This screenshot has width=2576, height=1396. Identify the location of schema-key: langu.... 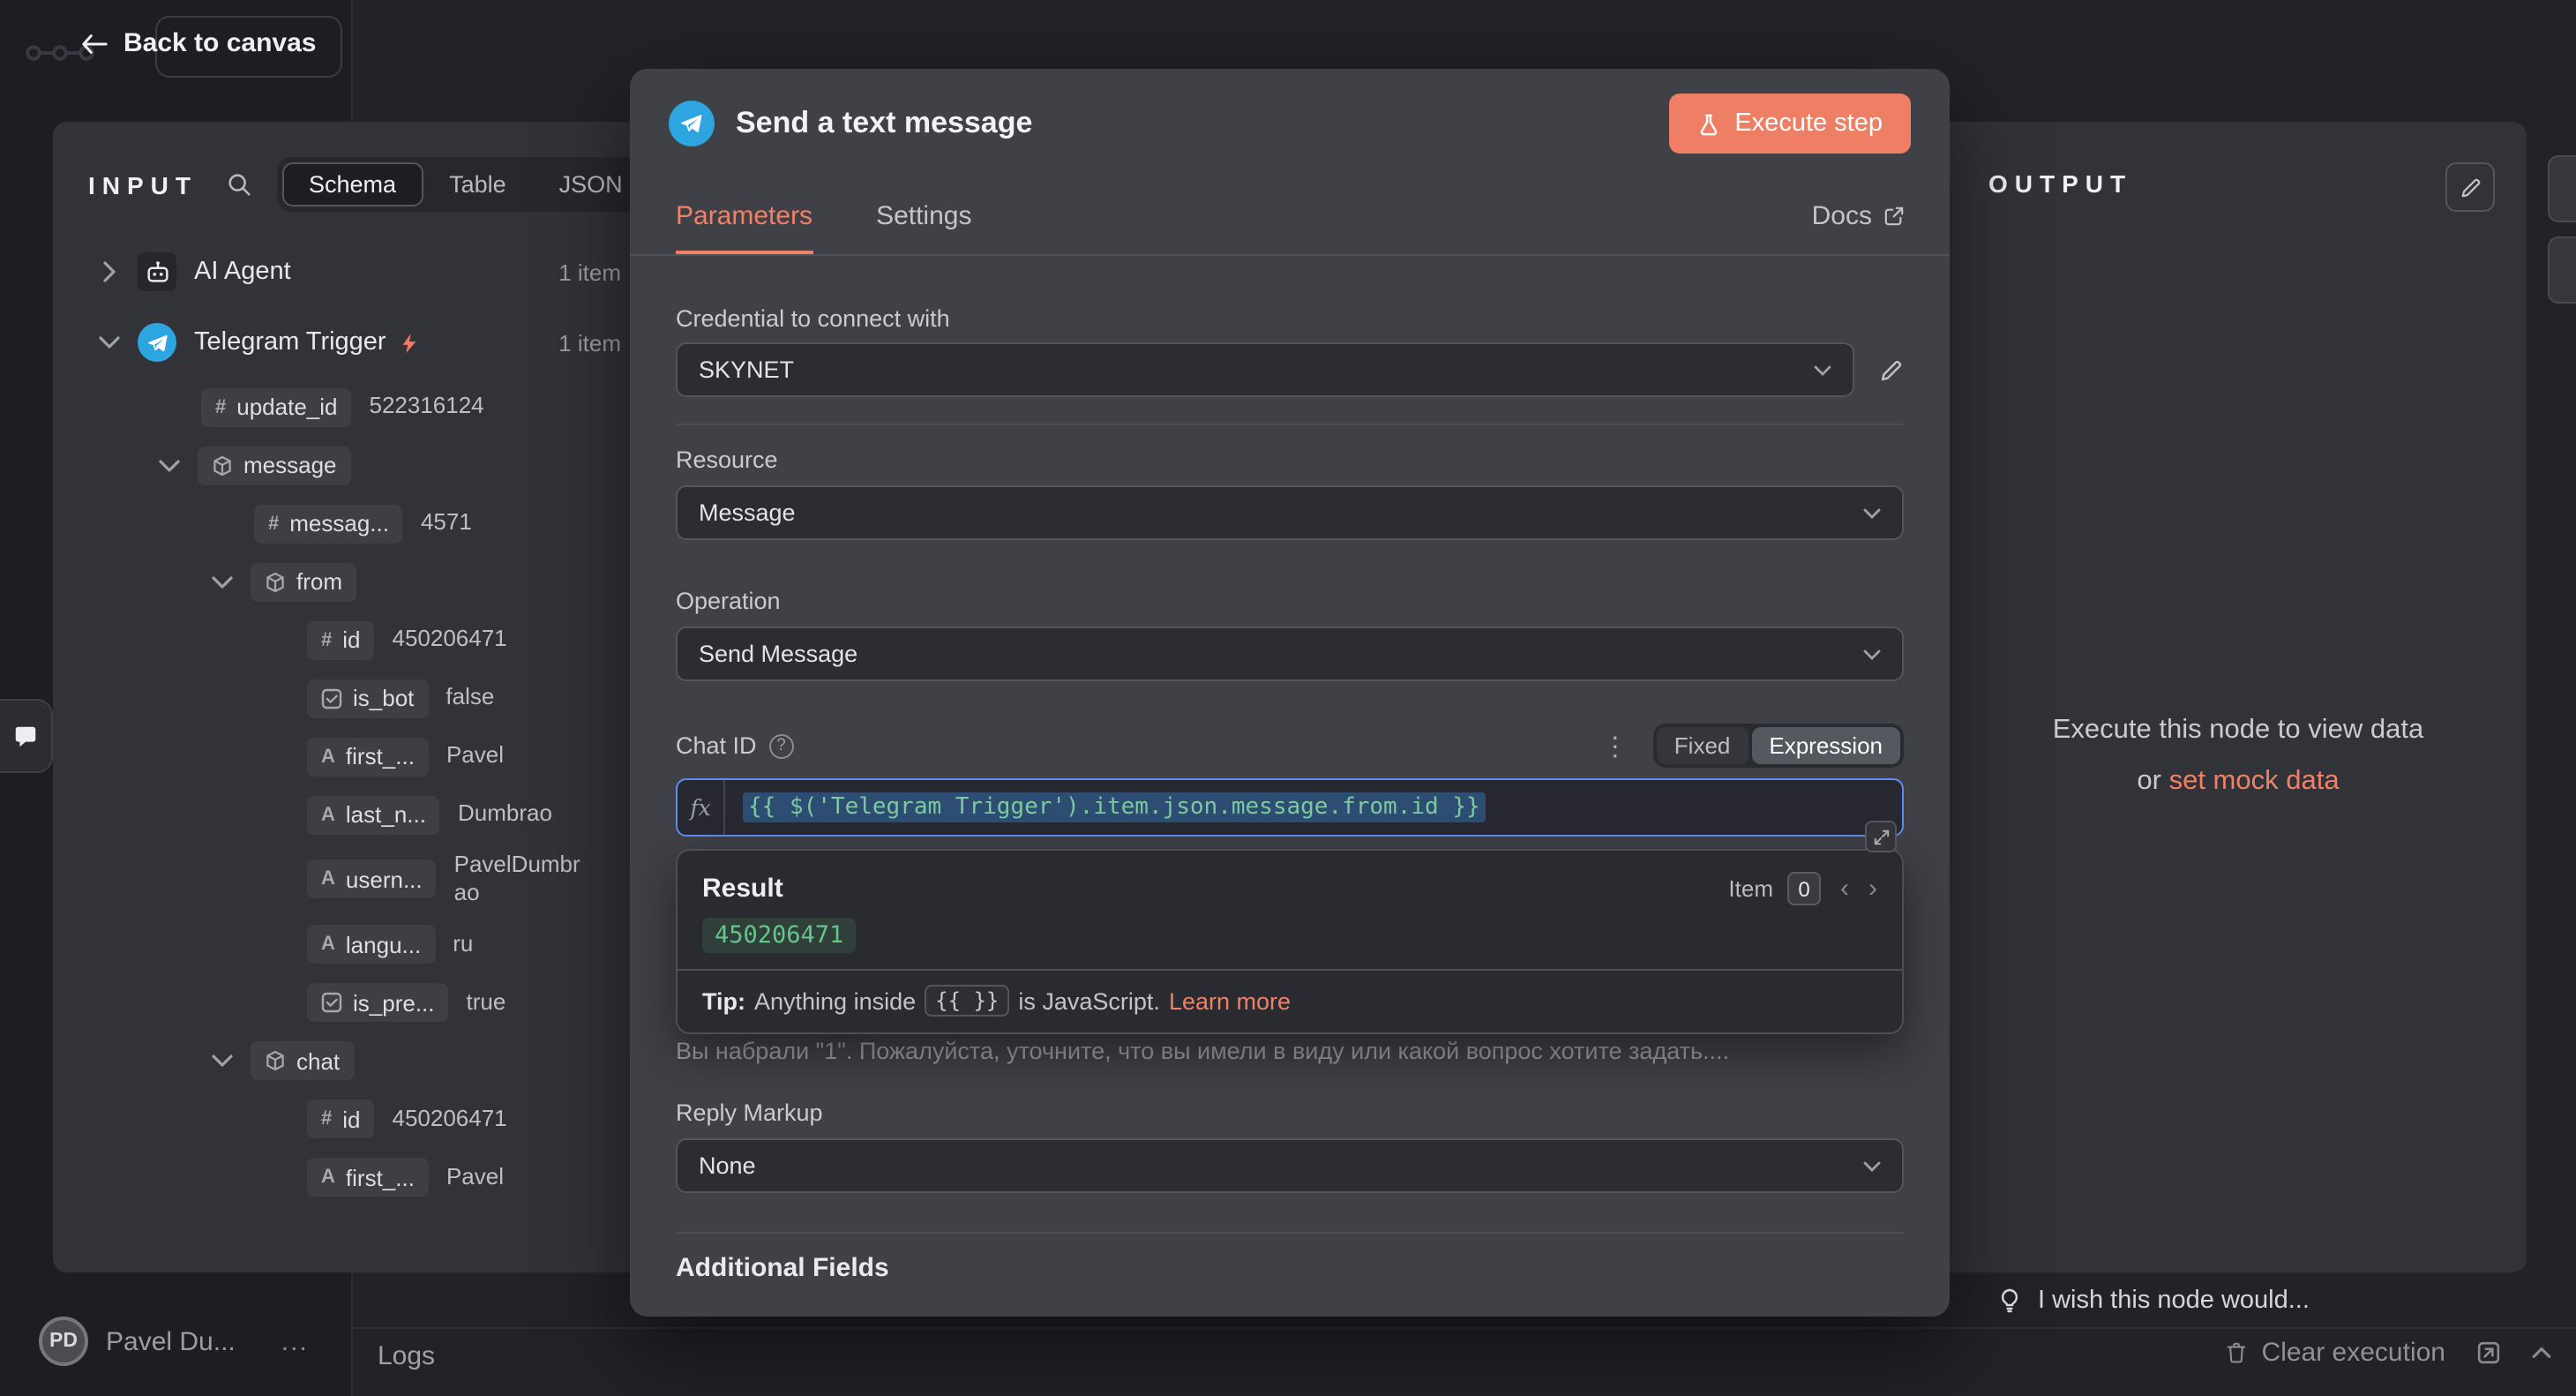
(384, 944).